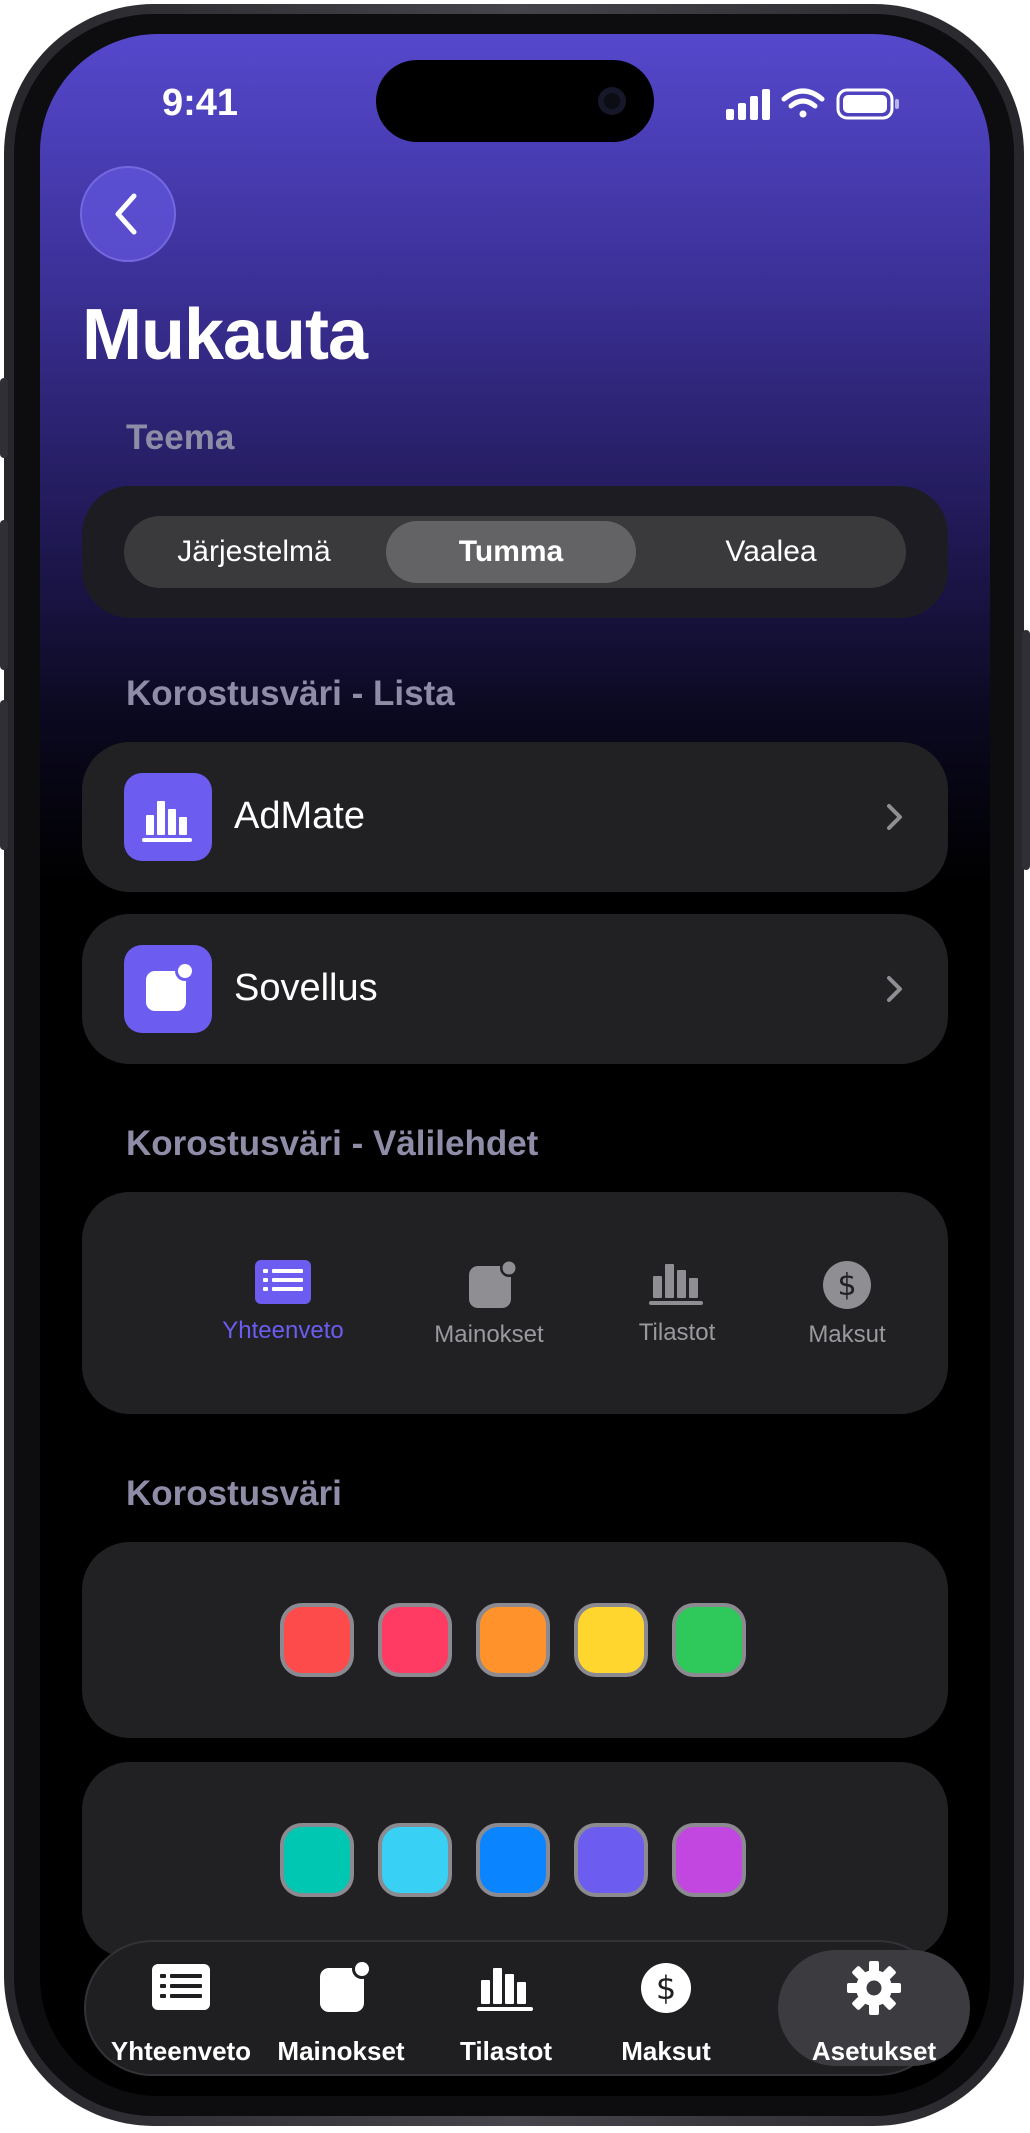  I want to click on accent-swatch-blue, so click(513, 1860).